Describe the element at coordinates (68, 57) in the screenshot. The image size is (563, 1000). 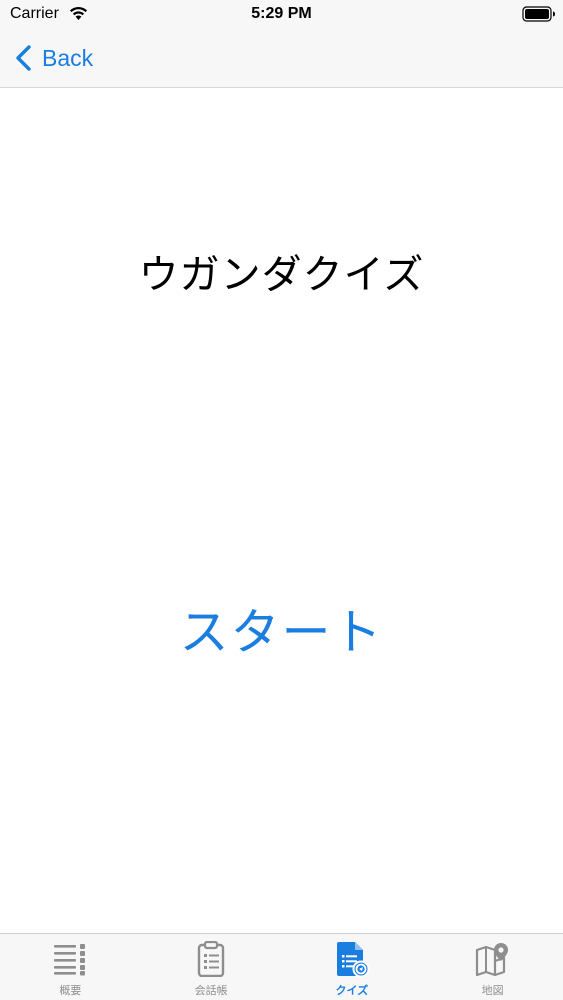
I see `back-label: Back` at that location.